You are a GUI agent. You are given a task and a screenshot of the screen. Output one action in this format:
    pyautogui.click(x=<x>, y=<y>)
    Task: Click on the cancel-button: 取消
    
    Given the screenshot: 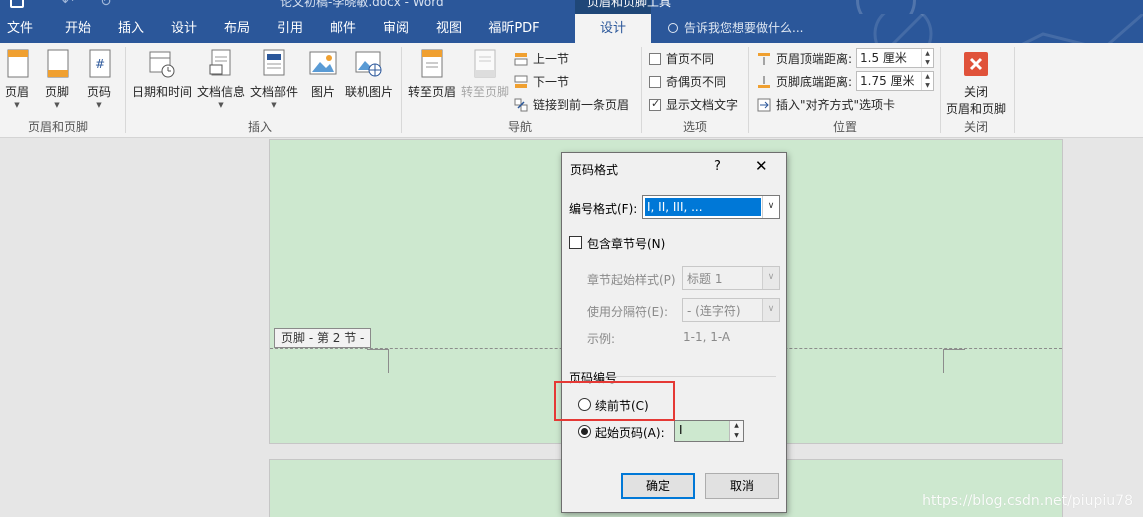 What is the action you would take?
    pyautogui.click(x=742, y=486)
    